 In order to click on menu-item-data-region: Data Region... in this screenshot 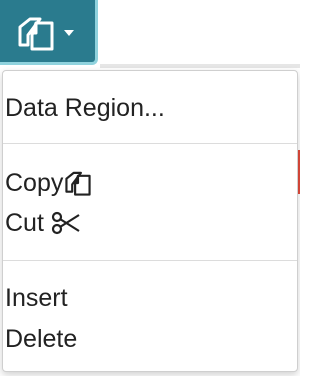, I will do `click(85, 107)`.